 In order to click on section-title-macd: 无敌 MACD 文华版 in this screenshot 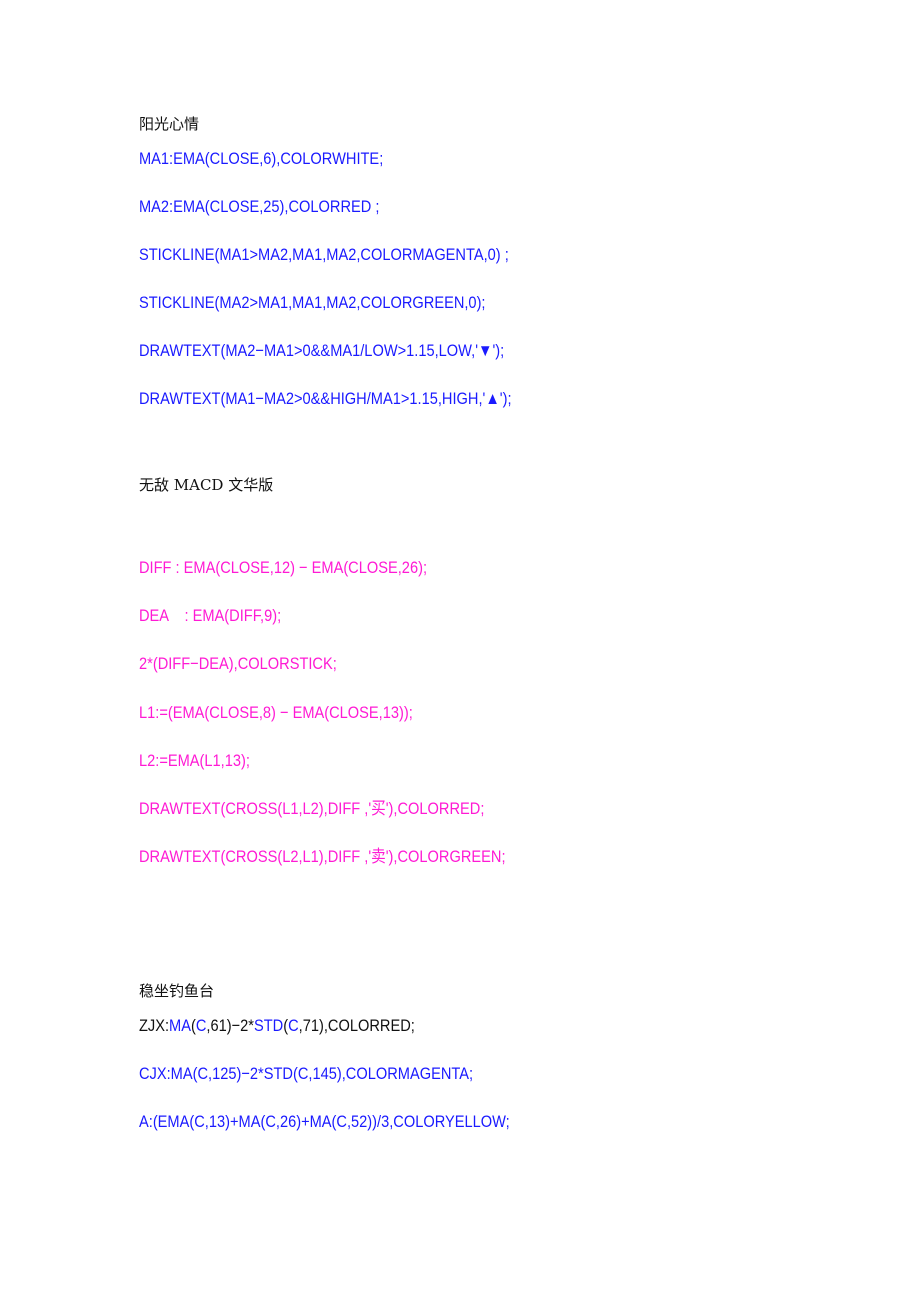, I will do `click(206, 485)`.